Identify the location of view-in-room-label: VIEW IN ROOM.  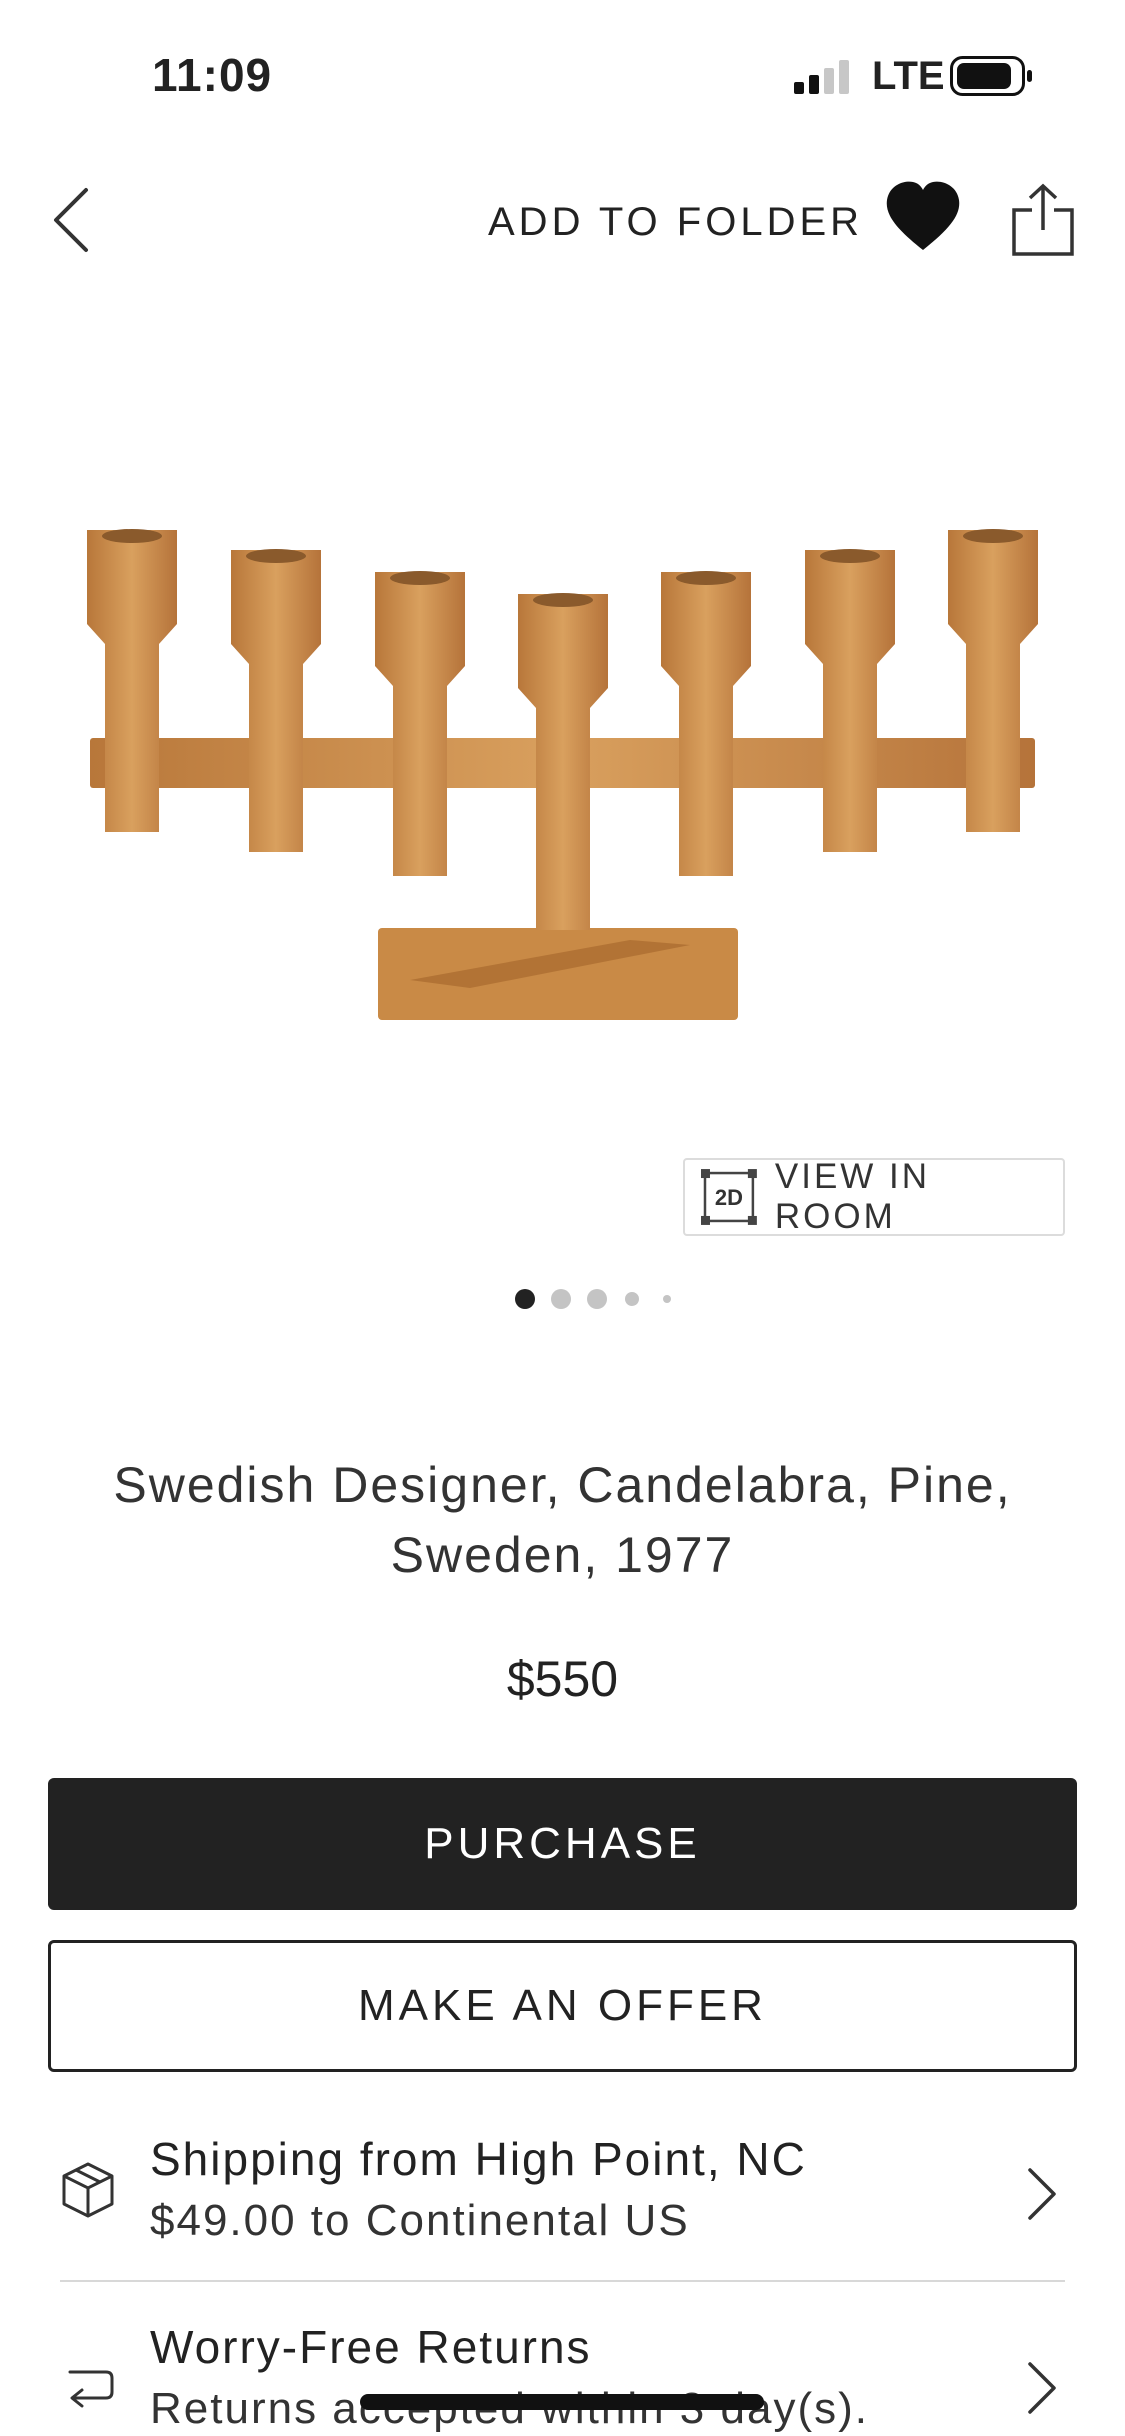
(852, 1196).